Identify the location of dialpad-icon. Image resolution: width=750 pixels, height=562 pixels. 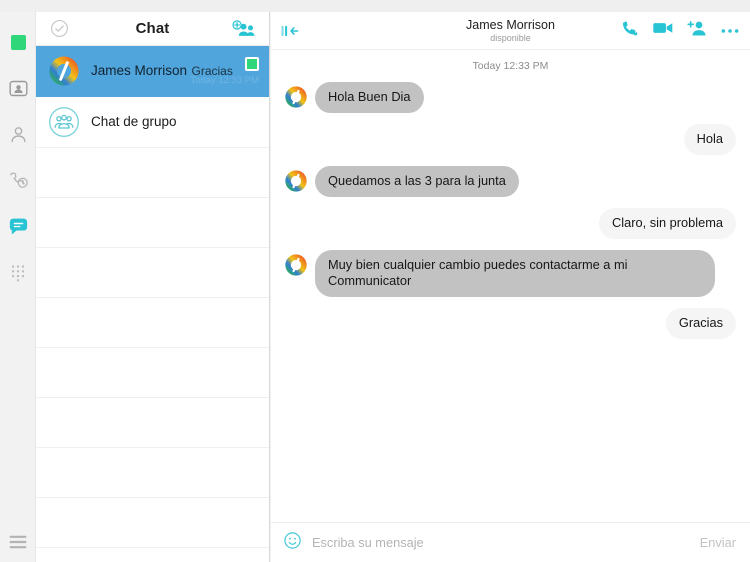
(18, 273).